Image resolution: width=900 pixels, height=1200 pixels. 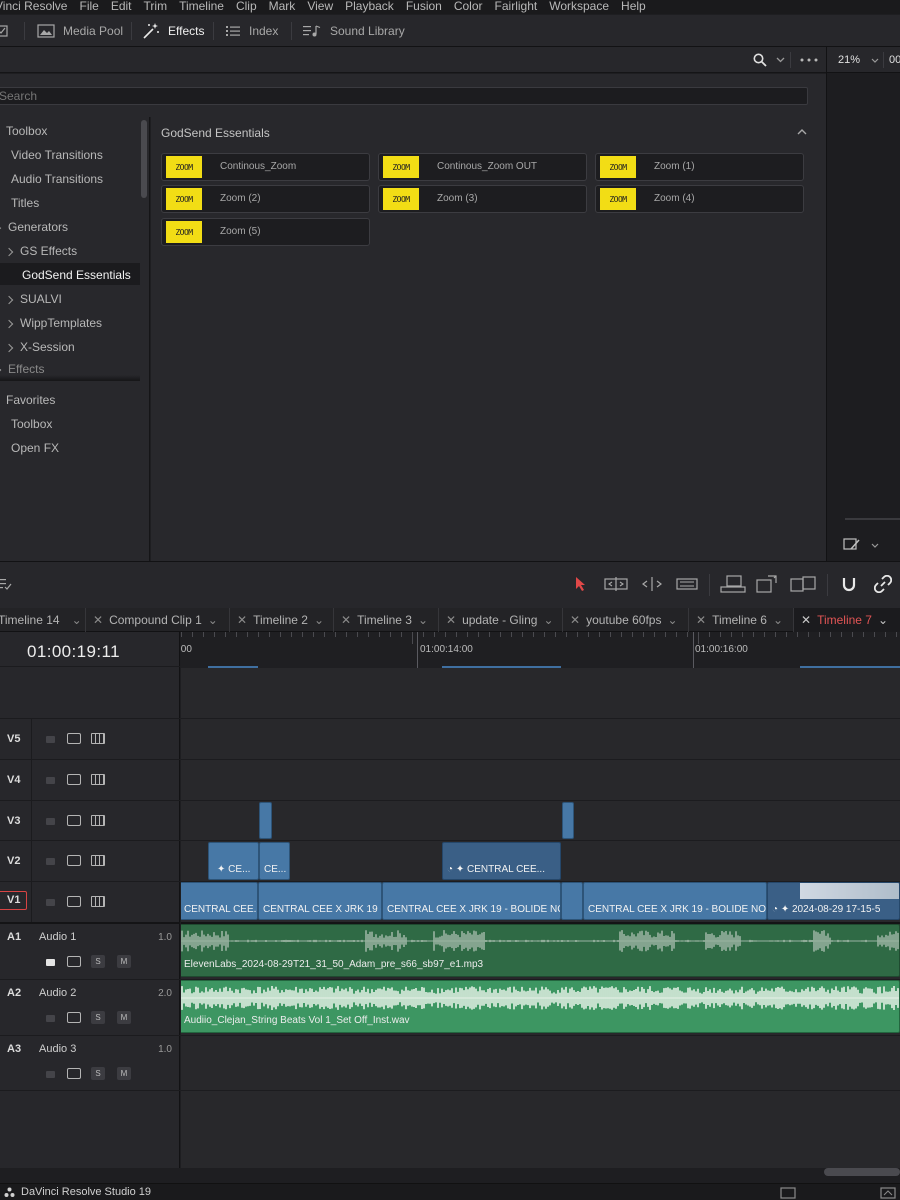 What do you see at coordinates (39, 347) in the screenshot?
I see `tree-item-x-session: X-Session` at bounding box center [39, 347].